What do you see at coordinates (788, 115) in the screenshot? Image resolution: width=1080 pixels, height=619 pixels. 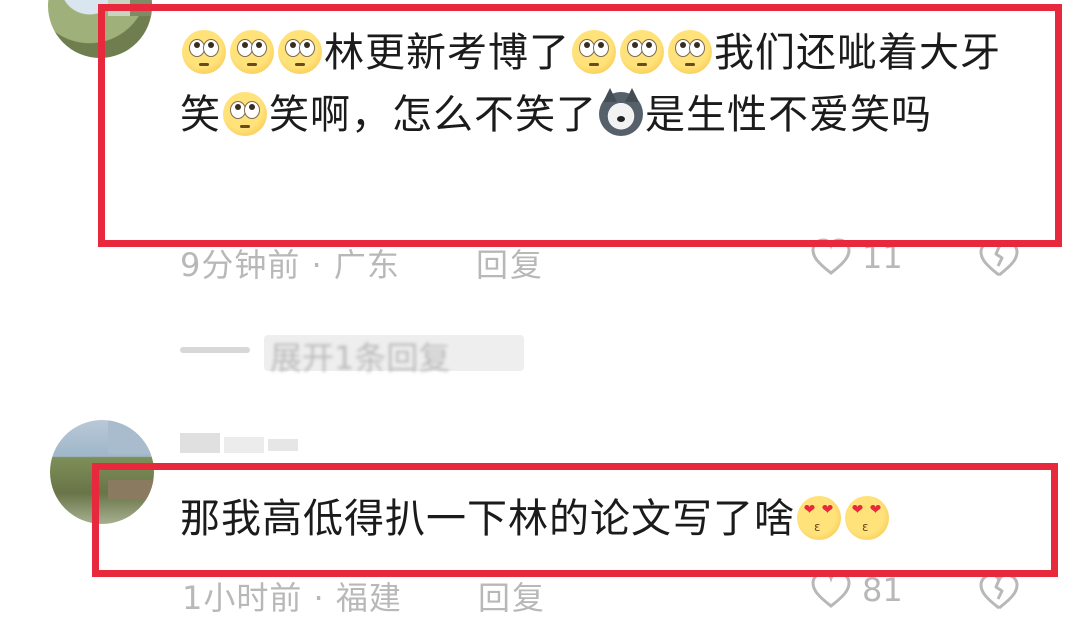 I see `comment-text-segment: 是生性不爱笑吗` at bounding box center [788, 115].